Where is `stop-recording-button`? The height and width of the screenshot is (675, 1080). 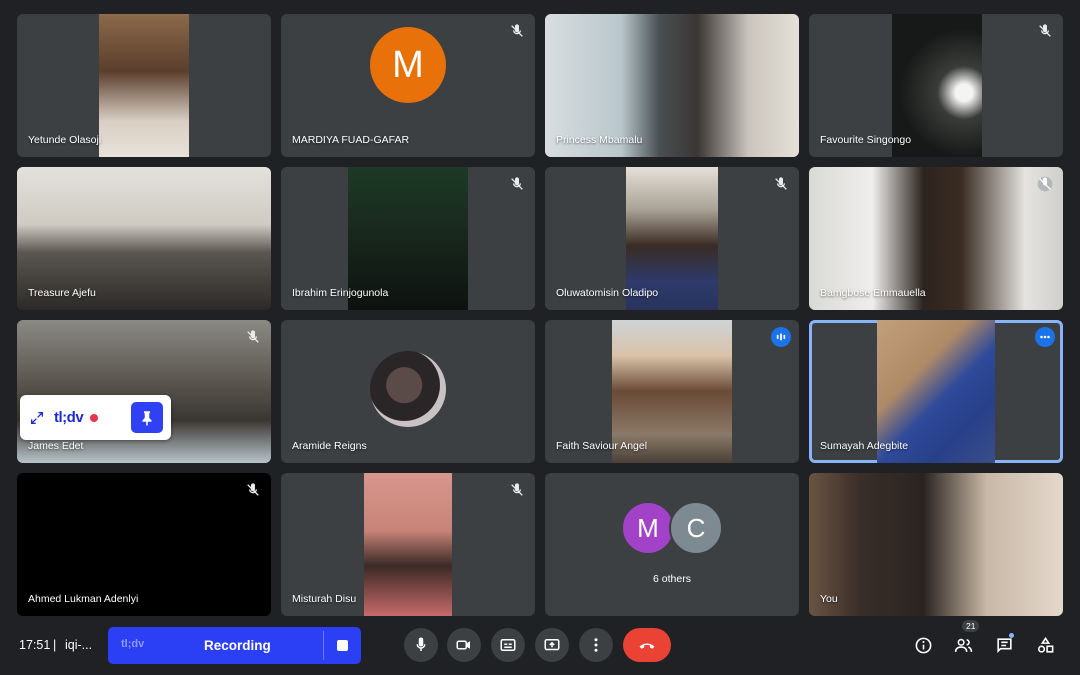 stop-recording-button is located at coordinates (342, 645).